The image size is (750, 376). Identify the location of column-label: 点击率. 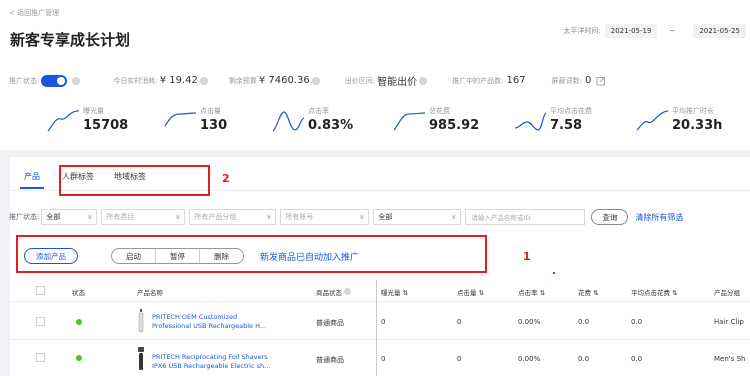
(528, 293).